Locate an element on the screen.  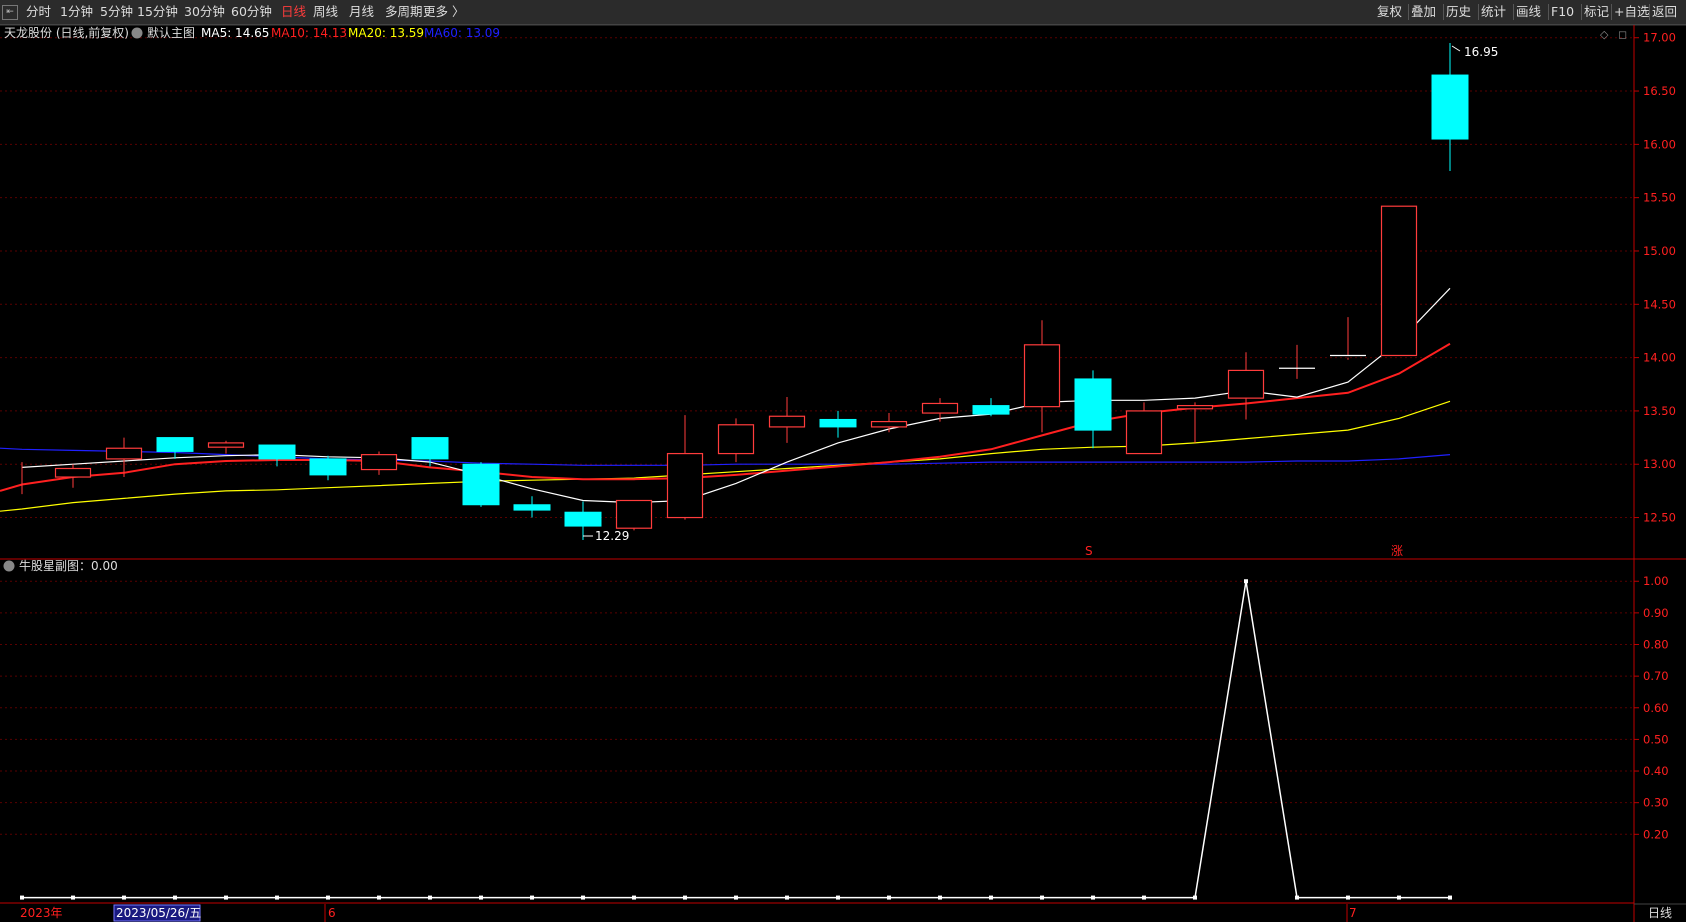
main-y-tick-label: 15.00 is located at coordinates (1659, 251).